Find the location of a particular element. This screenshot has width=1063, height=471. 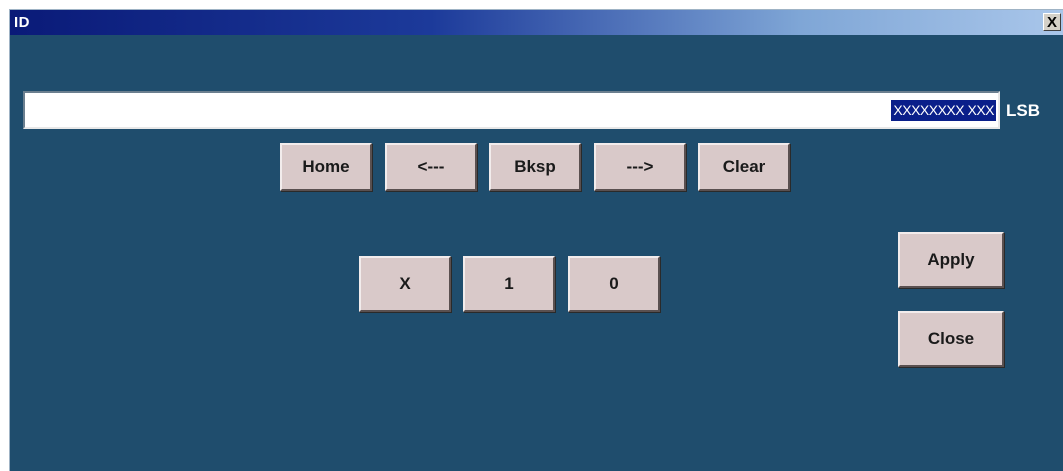

value-x-button: X is located at coordinates (405, 284).